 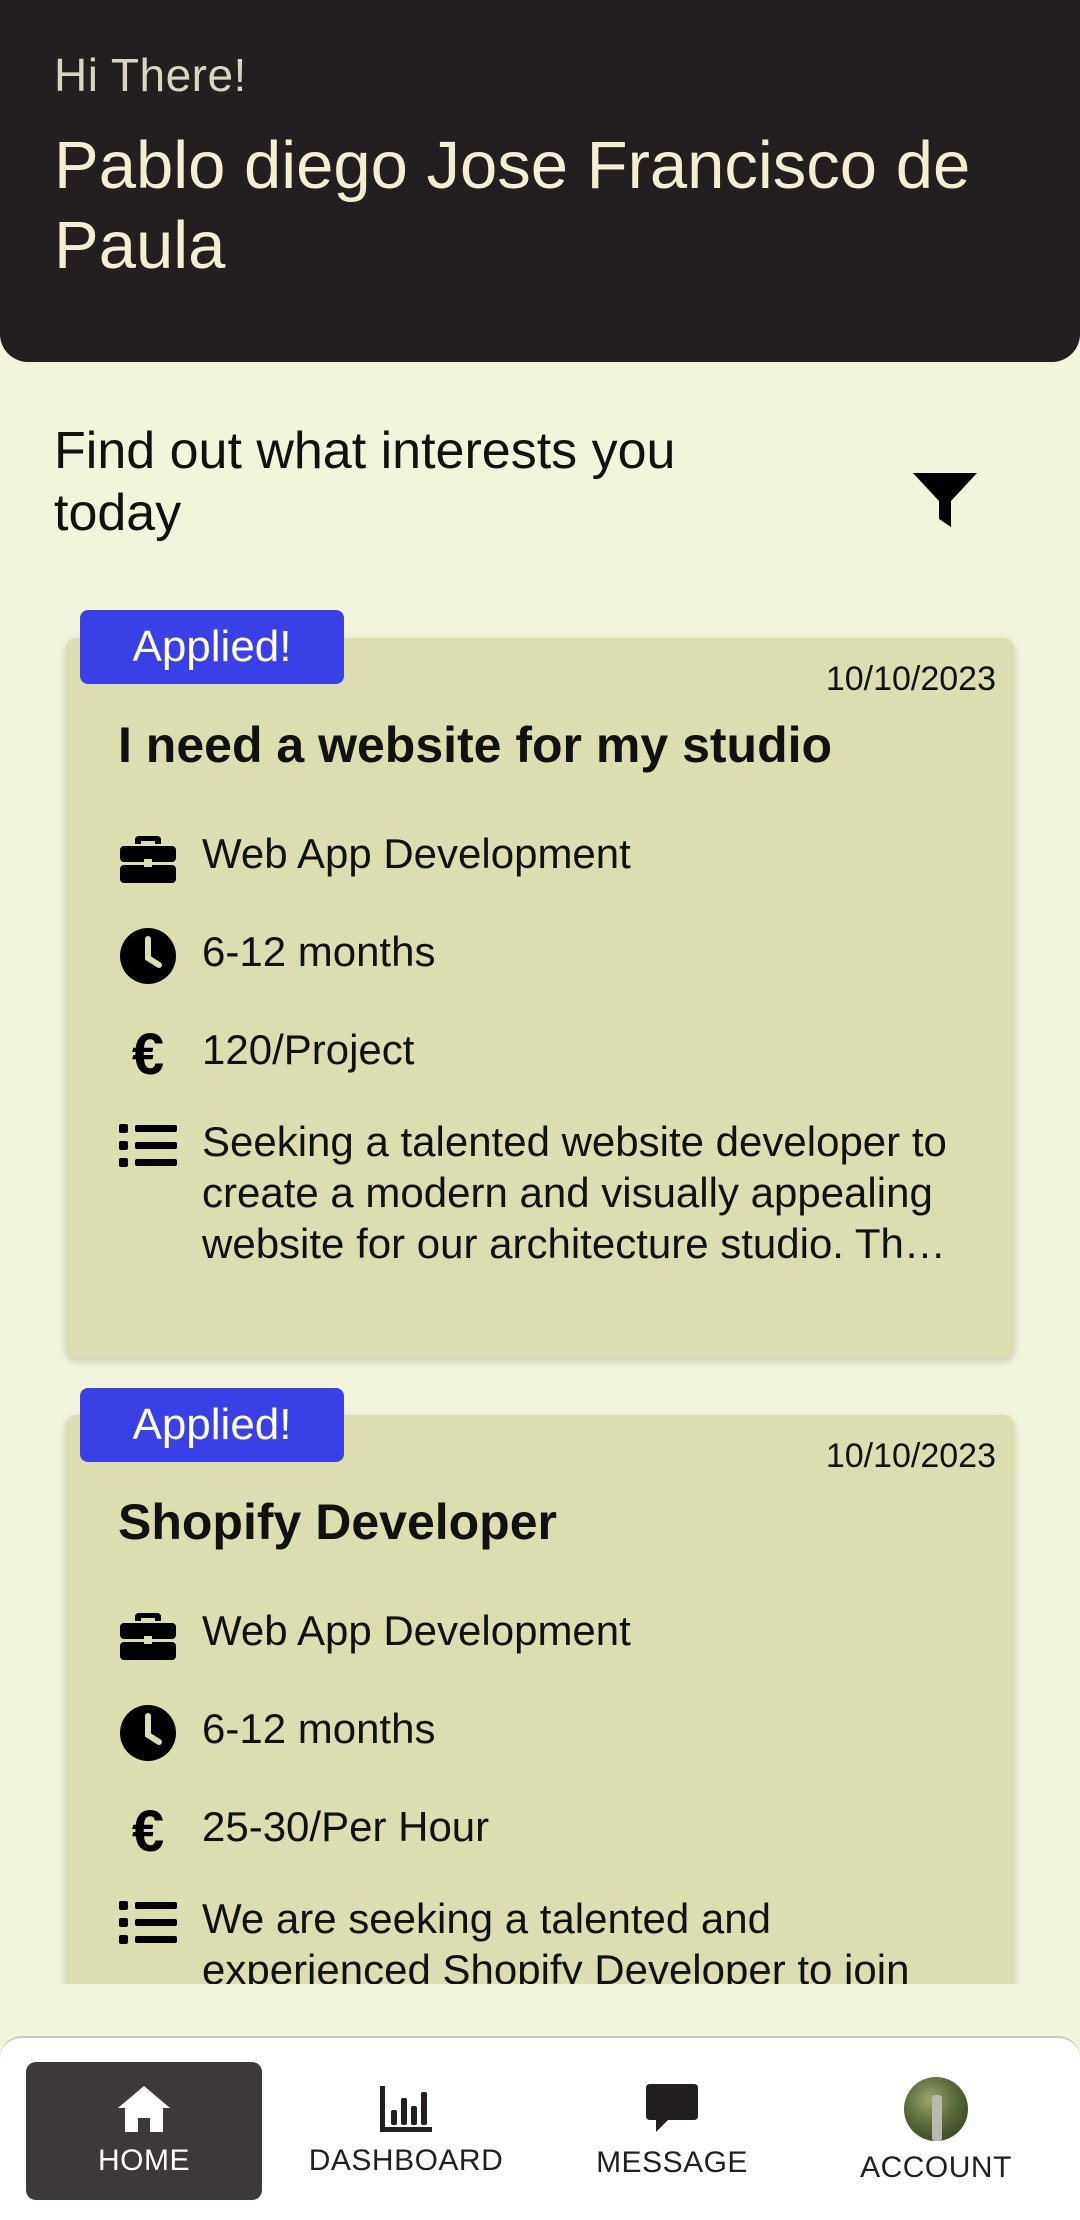 What do you see at coordinates (475, 745) in the screenshot?
I see `job-title: I need a website for my studio` at bounding box center [475, 745].